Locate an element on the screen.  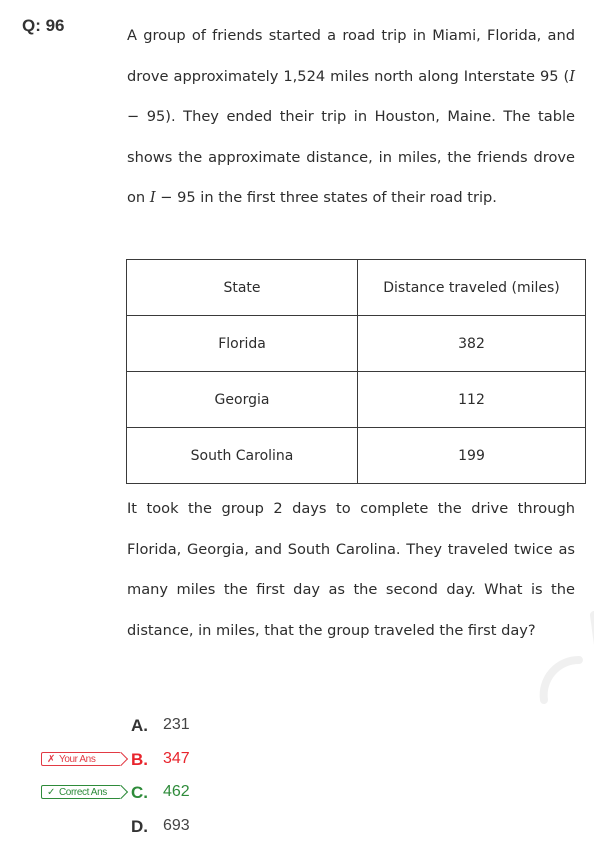
table-row: South Carolina 199 is located at coordinates (356, 455).